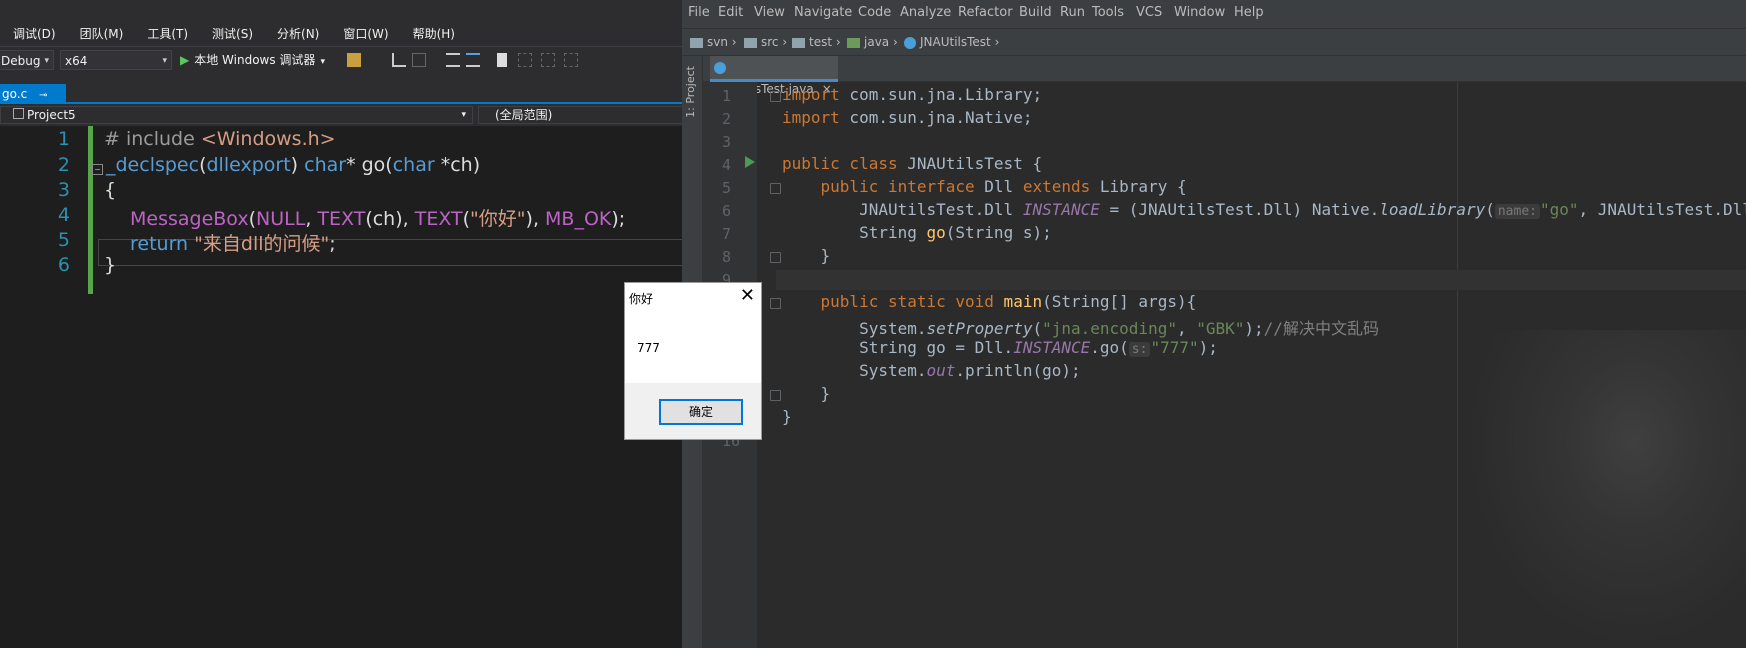 This screenshot has height=648, width=1746. What do you see at coordinates (888, 301) in the screenshot?
I see `code-token: public static void` at bounding box center [888, 301].